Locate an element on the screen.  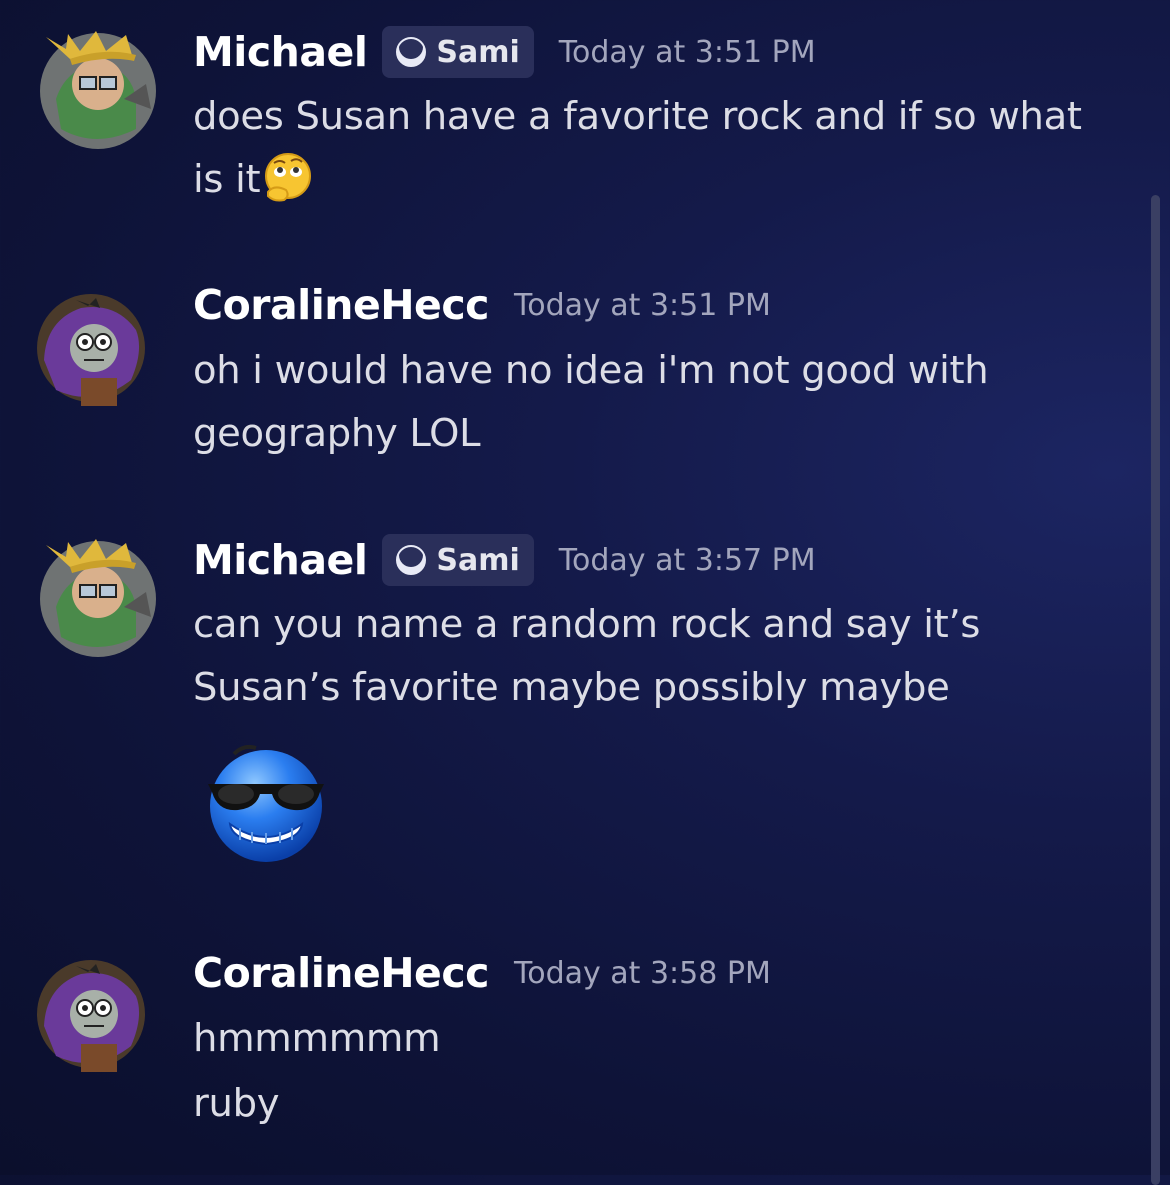
message-line: Susan’s favorite maybe possibly maybe is located at coordinates (571, 687).